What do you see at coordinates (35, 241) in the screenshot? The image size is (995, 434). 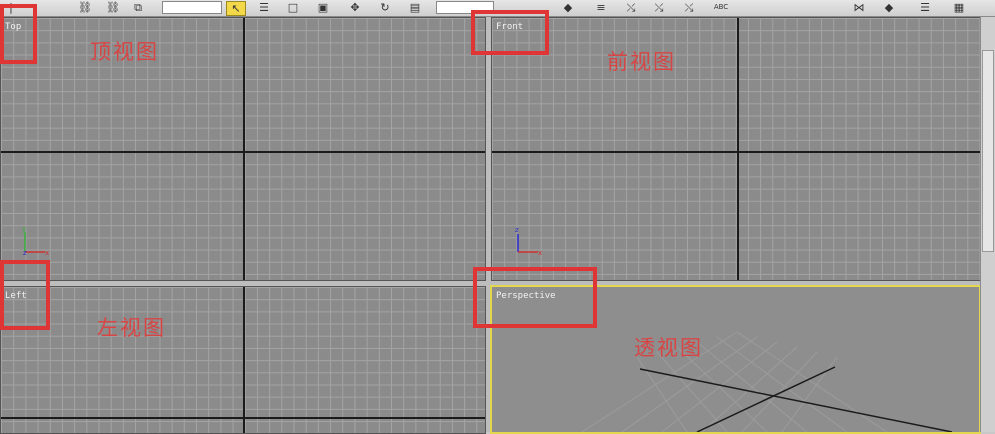 I see `axis-tripod-icon: y z x` at bounding box center [35, 241].